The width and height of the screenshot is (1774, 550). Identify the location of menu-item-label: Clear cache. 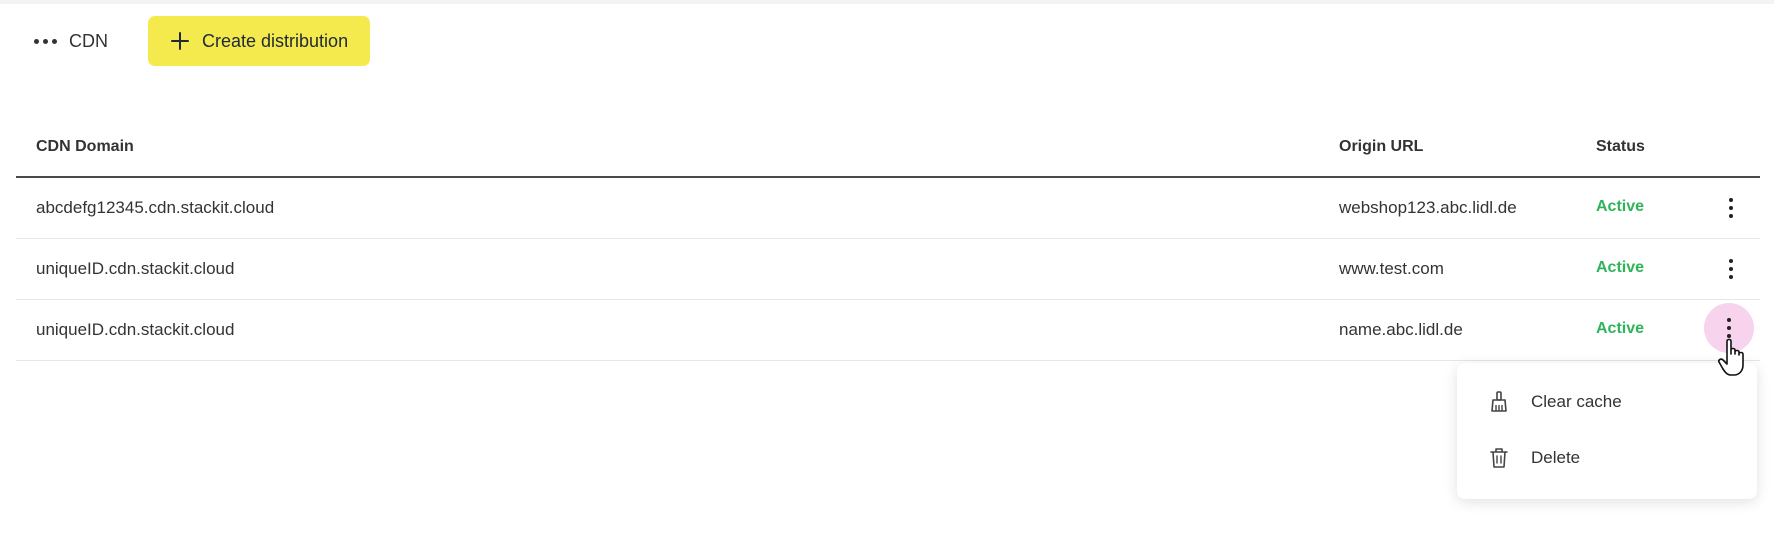
(1576, 401).